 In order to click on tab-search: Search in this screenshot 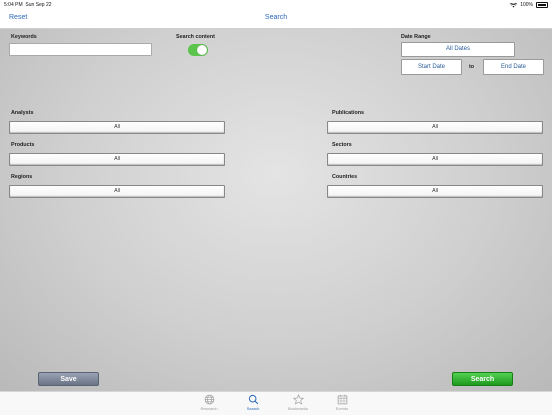, I will do `click(253, 402)`.